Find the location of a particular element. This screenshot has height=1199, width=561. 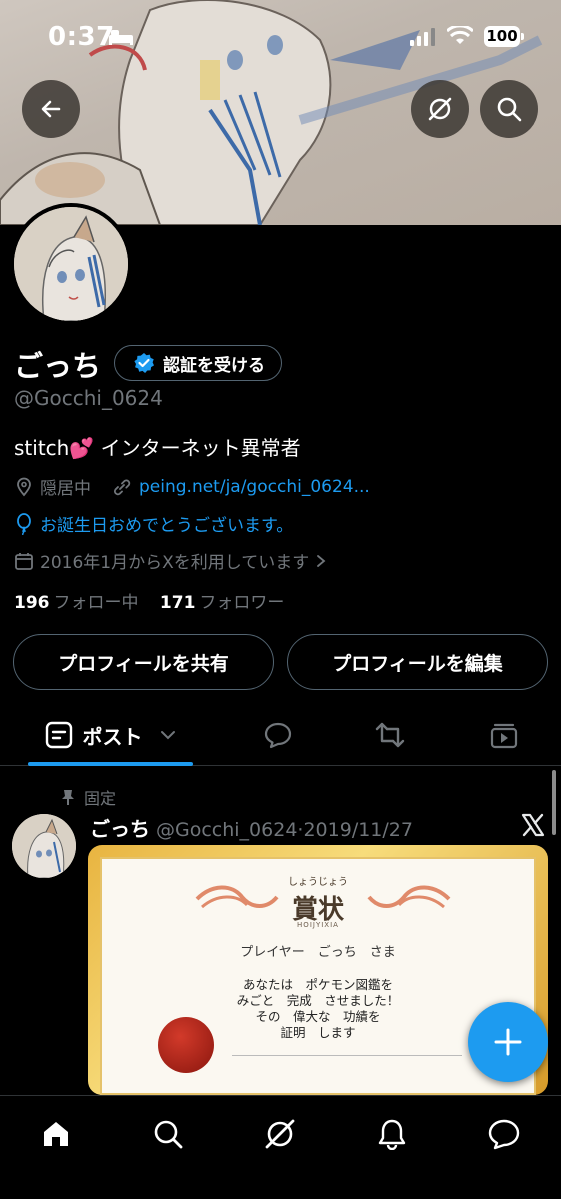

followers-label: フォロワー is located at coordinates (242, 603).